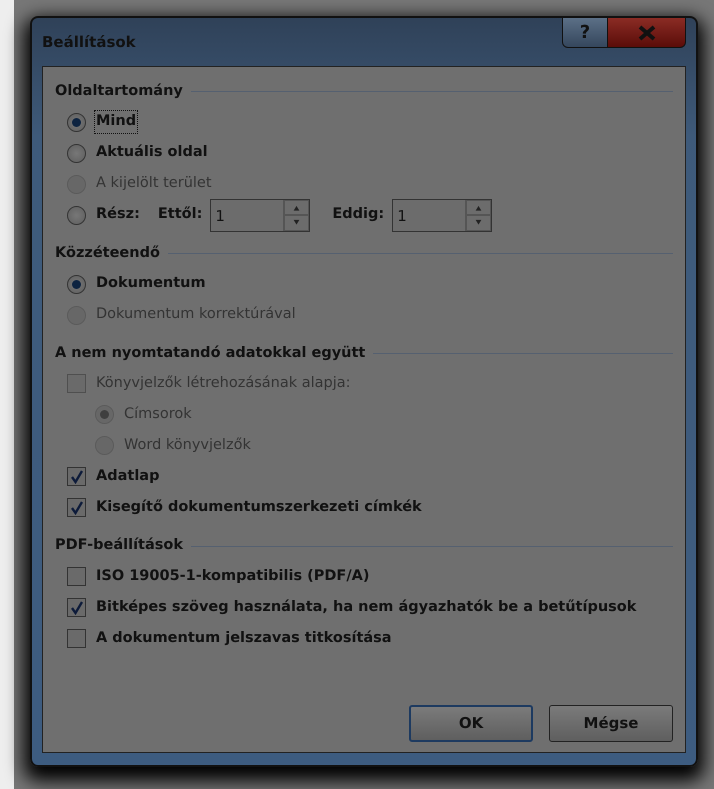 This screenshot has width=714, height=789. I want to click on option-label: Dokumentum, so click(151, 284).